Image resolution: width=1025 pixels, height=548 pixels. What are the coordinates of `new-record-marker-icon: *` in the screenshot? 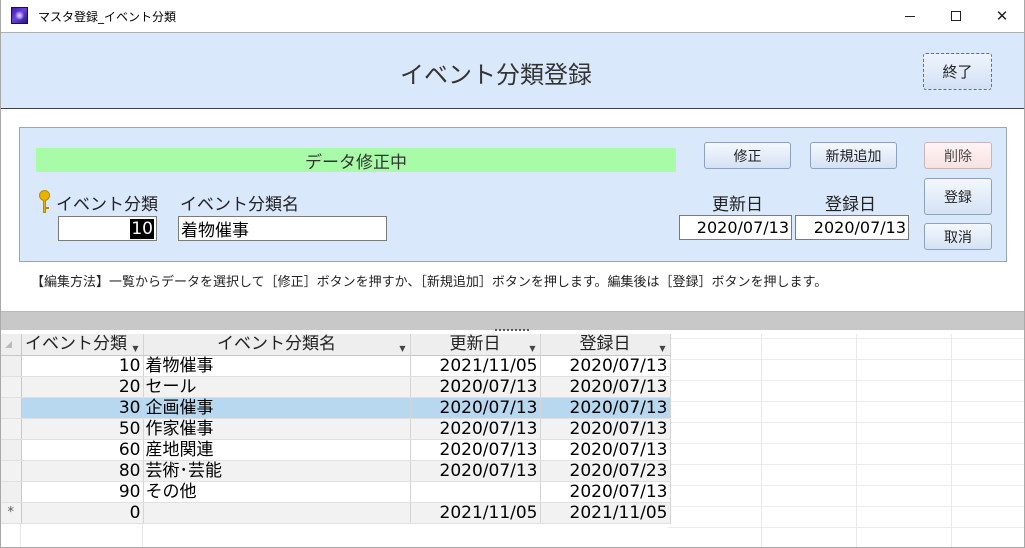 It's located at (11, 513).